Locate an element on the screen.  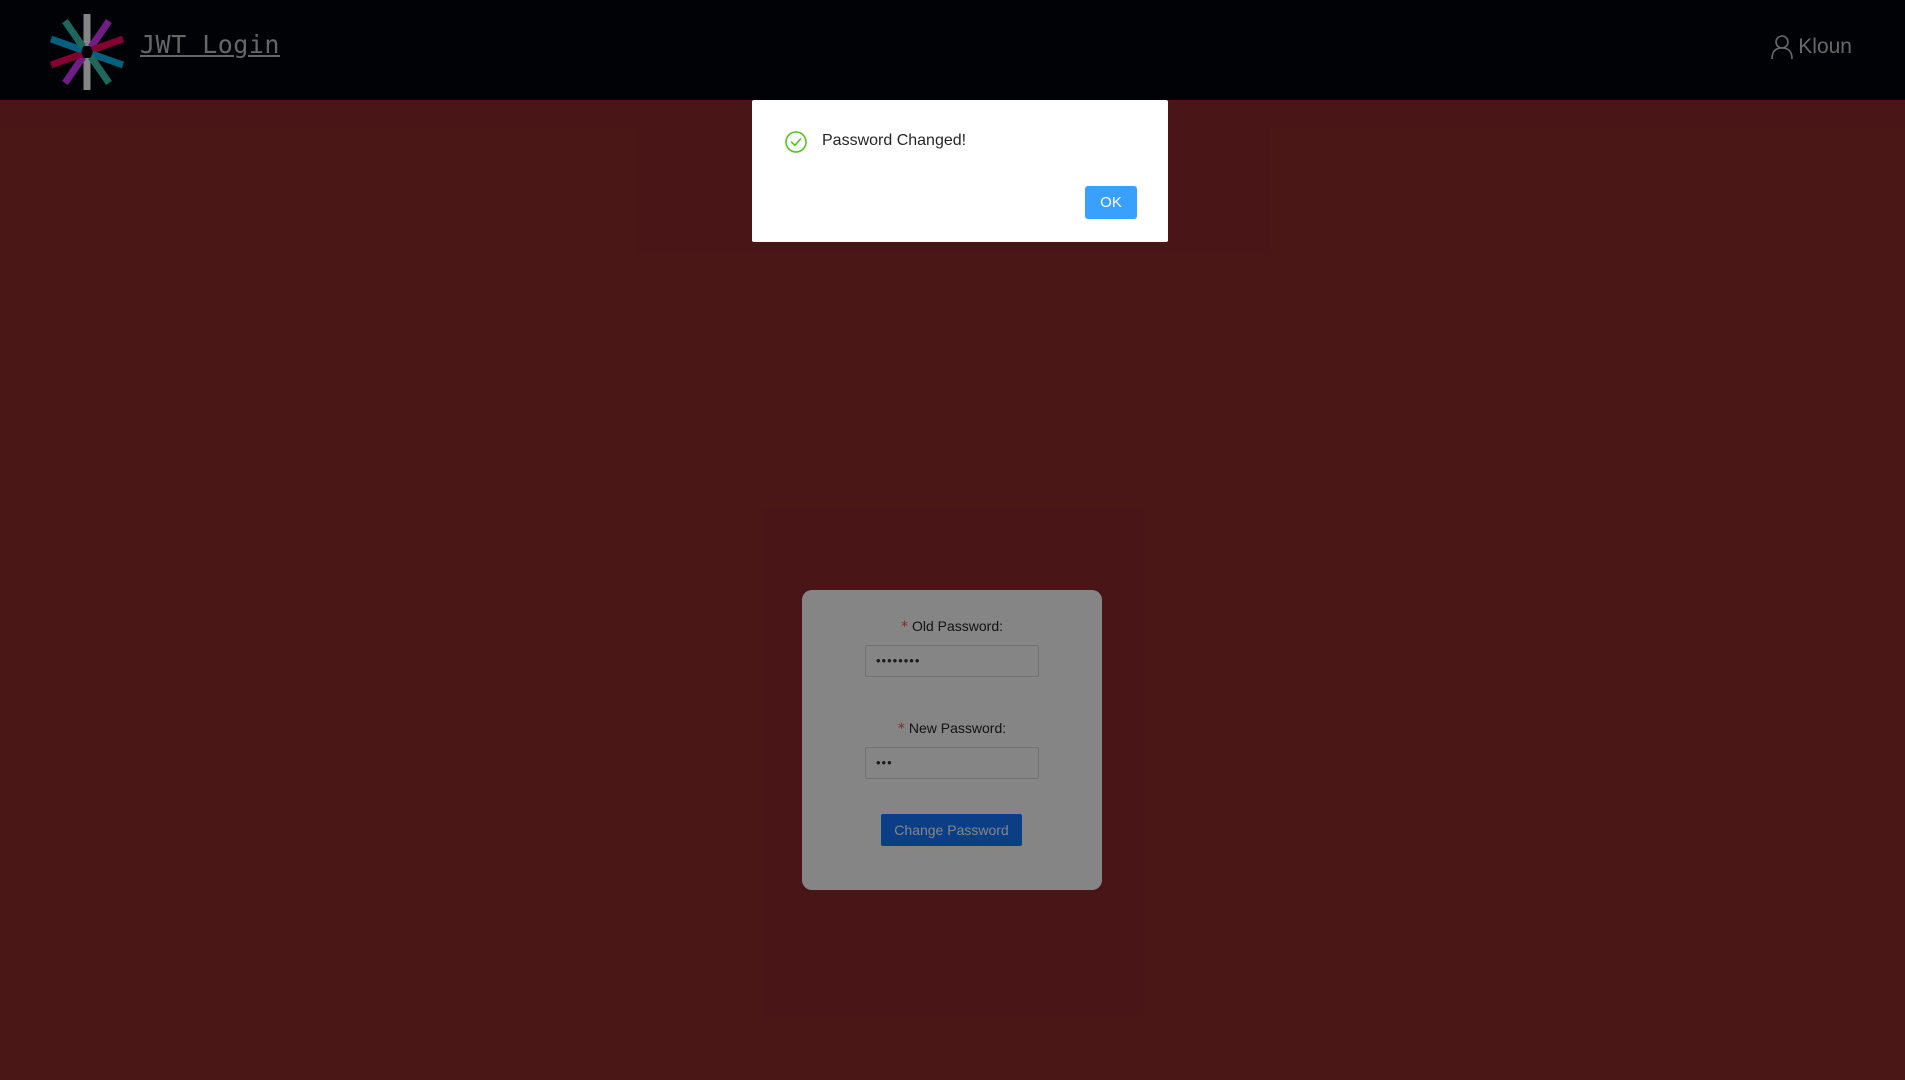
modal-message: Password Changed! is located at coordinates (894, 140).